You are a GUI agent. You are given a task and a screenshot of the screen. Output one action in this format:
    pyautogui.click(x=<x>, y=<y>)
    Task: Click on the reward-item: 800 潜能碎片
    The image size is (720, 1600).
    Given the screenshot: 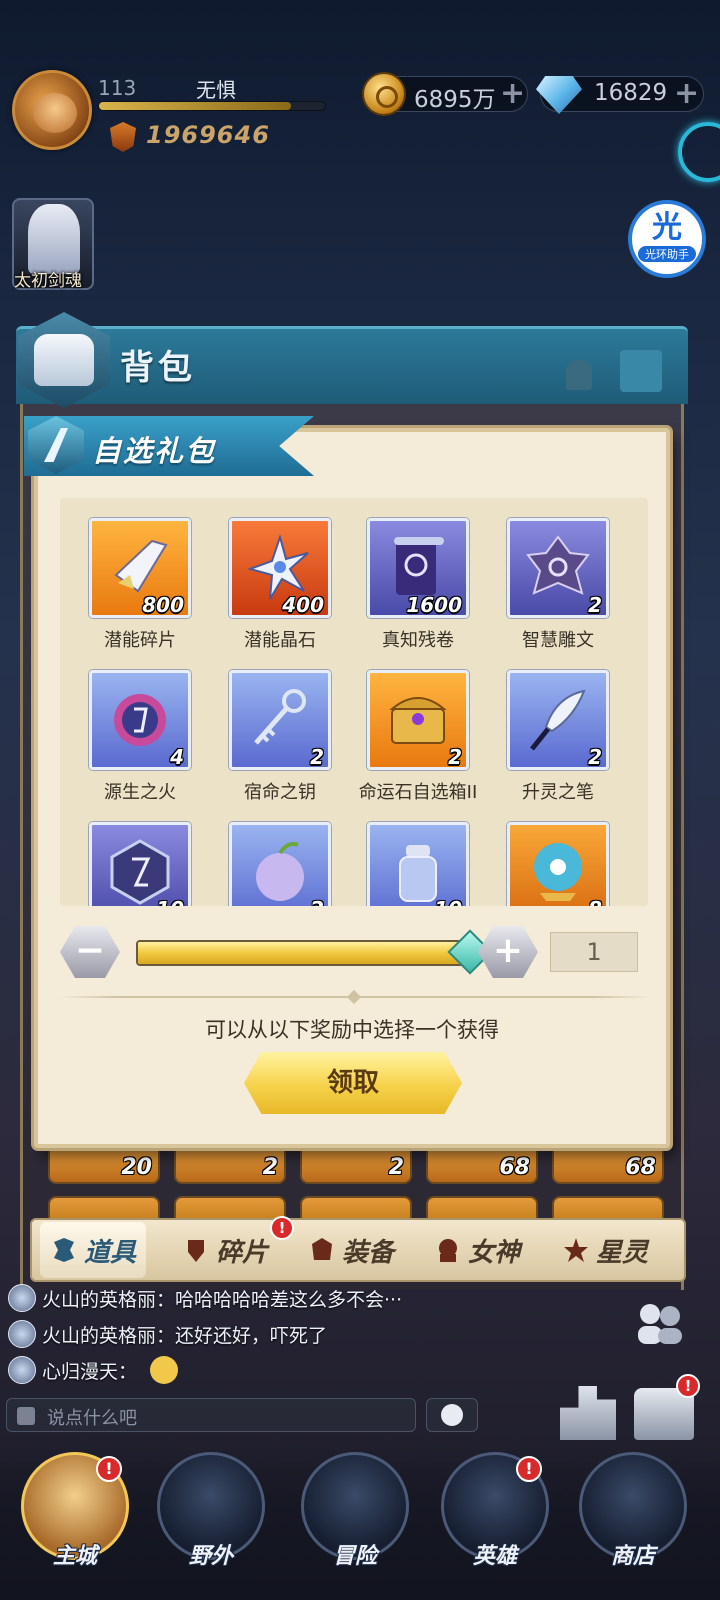 What is the action you would take?
    pyautogui.click(x=140, y=585)
    